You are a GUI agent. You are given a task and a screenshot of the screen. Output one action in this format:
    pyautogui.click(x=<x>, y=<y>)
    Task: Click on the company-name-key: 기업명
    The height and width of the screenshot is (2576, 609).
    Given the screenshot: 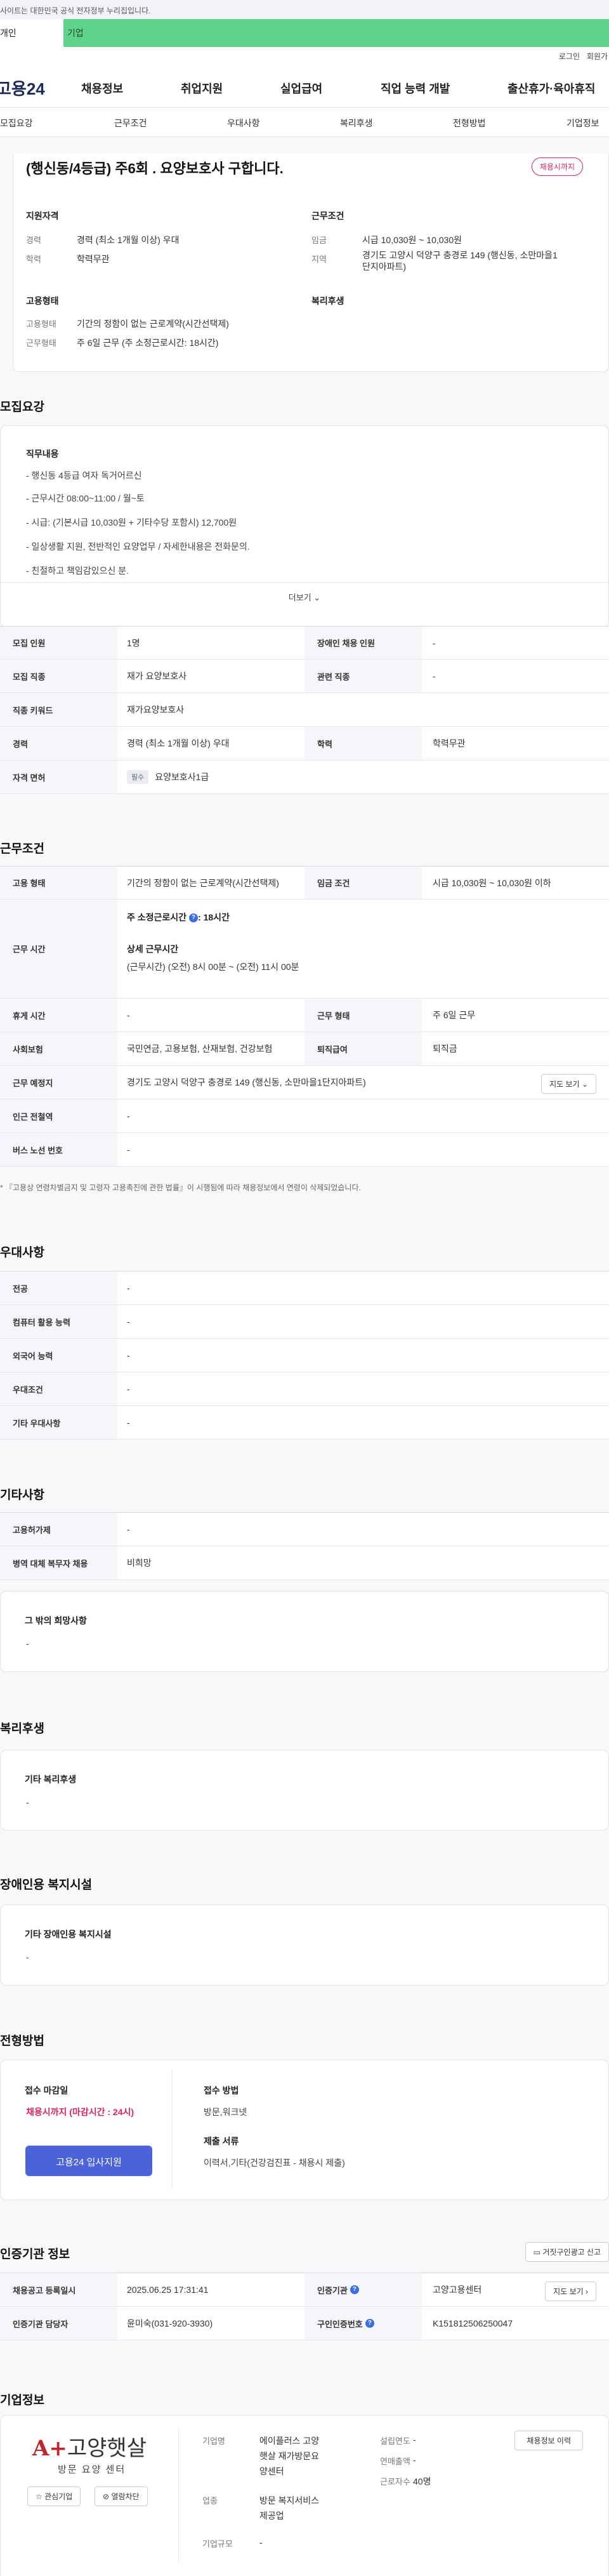 What is the action you would take?
    pyautogui.click(x=214, y=2441)
    